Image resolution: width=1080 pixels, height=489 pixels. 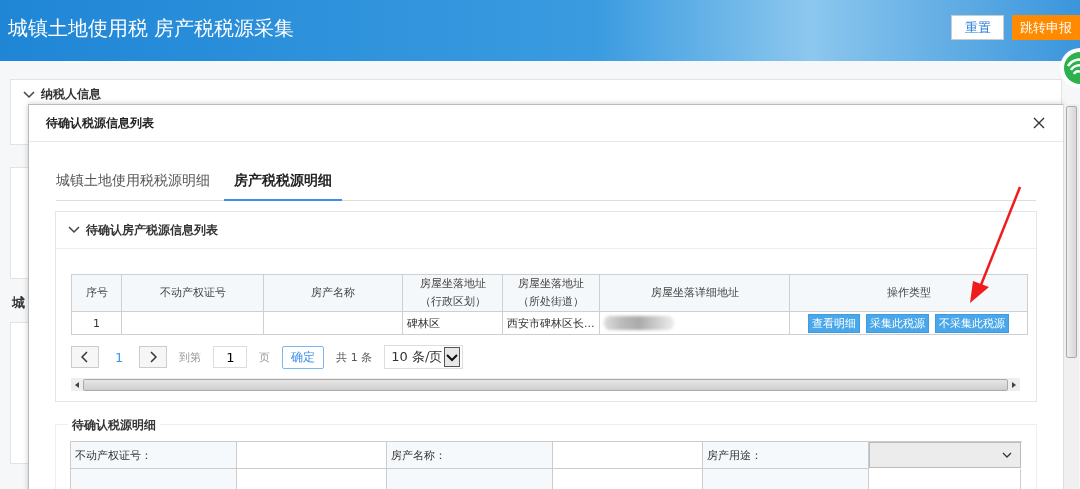 I want to click on section-title: 待确认房产税源信息列表, so click(x=152, y=230).